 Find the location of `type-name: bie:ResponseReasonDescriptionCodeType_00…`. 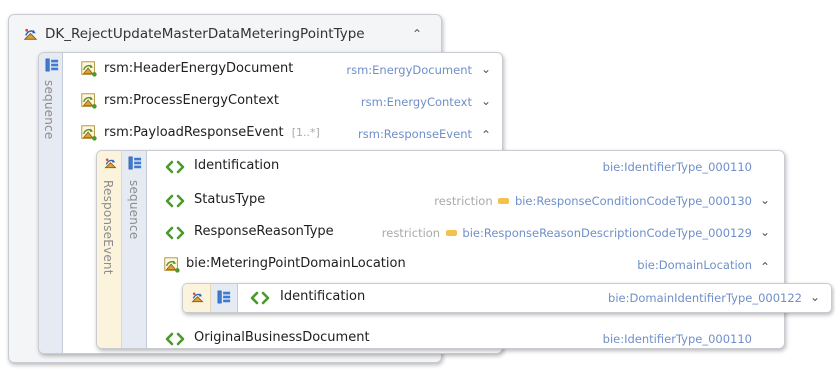

type-name: bie:ResponseReasonDescriptionCodeType_00… is located at coordinates (607, 233).